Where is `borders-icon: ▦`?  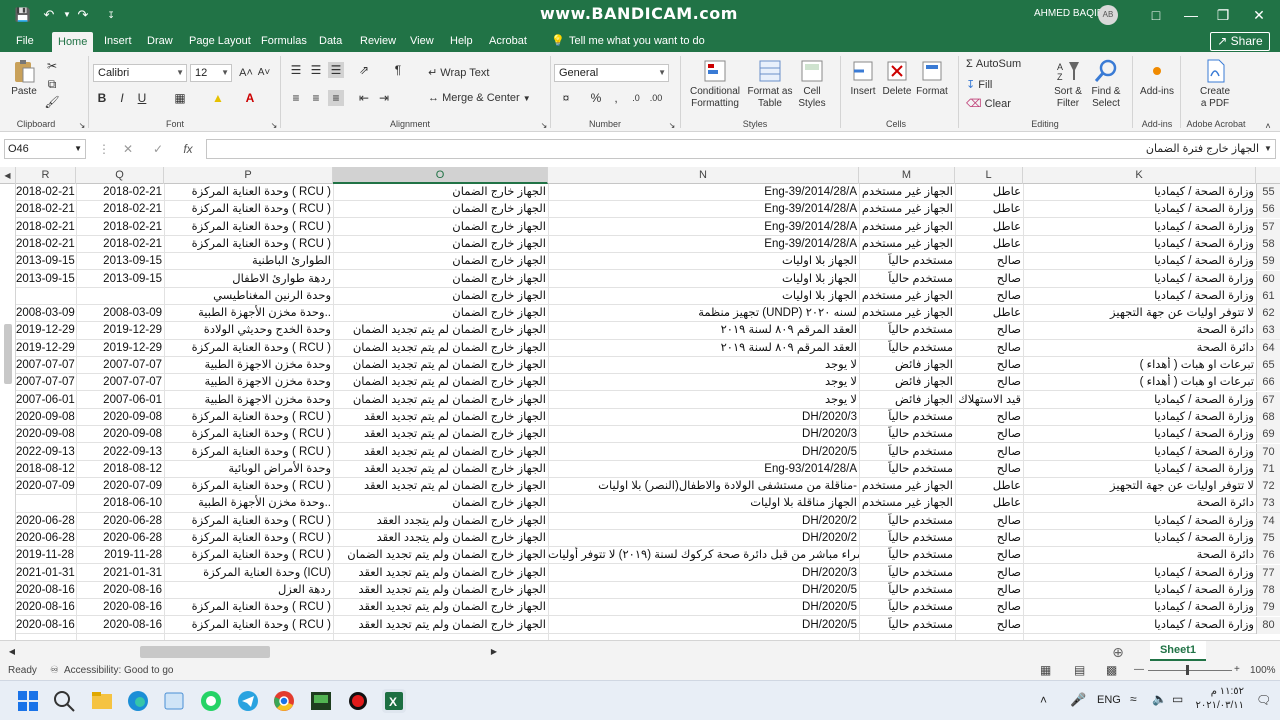
borders-icon: ▦ is located at coordinates (180, 98).